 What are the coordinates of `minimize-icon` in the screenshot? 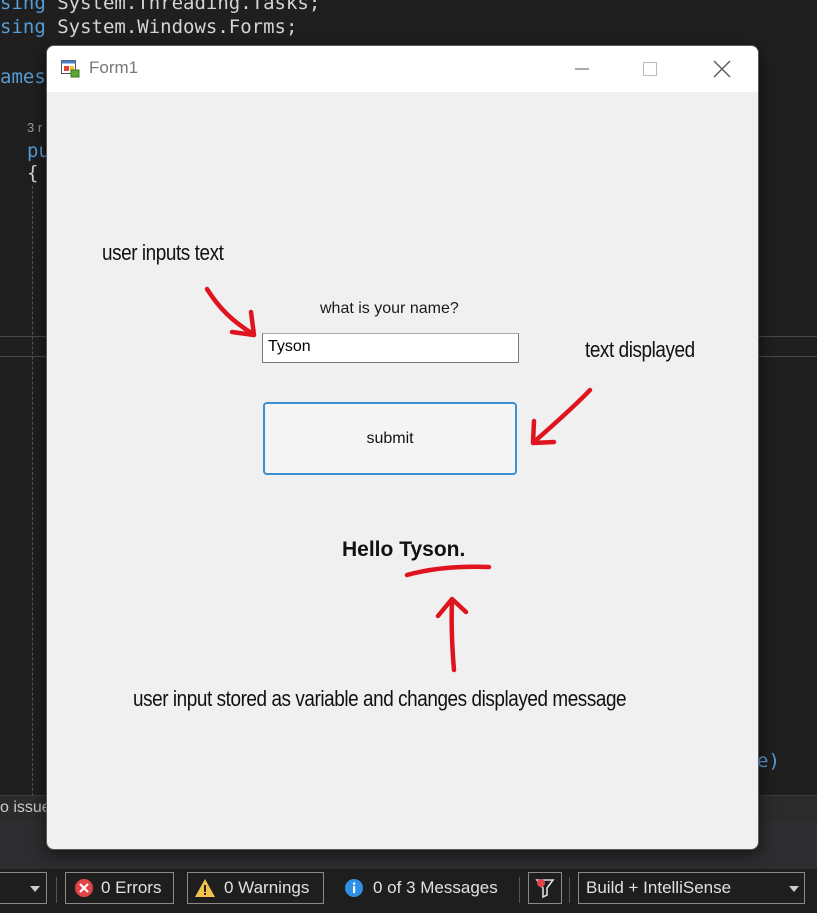 It's located at (582, 69).